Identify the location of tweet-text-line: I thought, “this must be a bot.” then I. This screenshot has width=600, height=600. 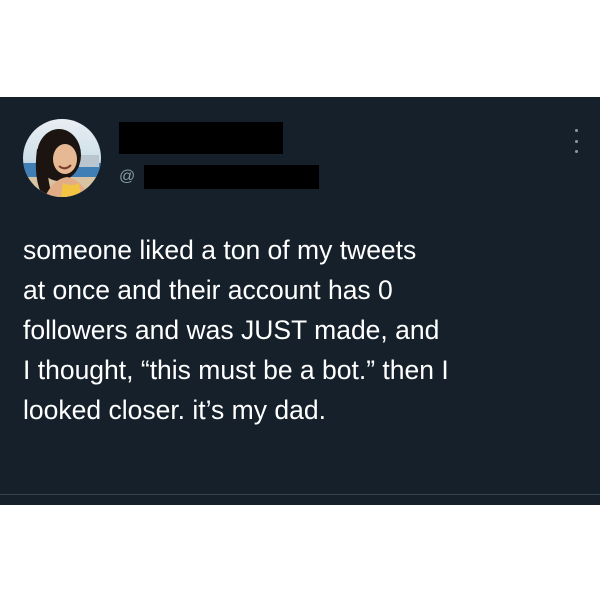
(236, 370).